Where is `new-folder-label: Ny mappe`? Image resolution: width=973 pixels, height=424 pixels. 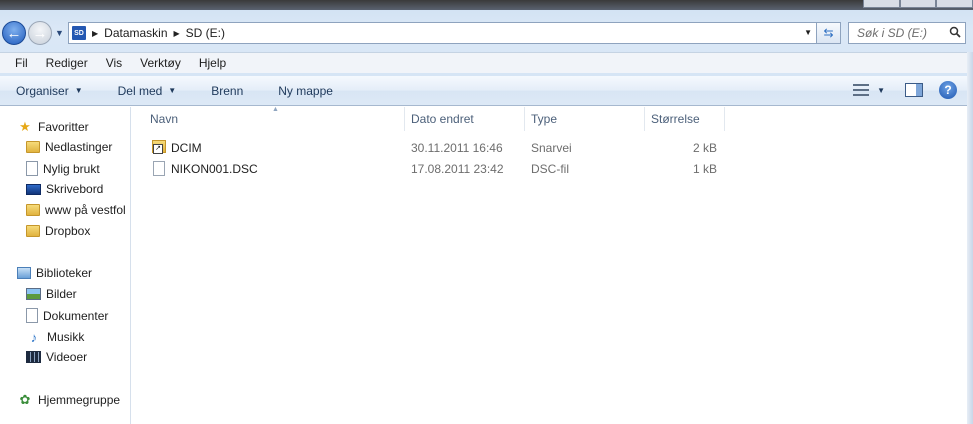 new-folder-label: Ny mappe is located at coordinates (305, 90).